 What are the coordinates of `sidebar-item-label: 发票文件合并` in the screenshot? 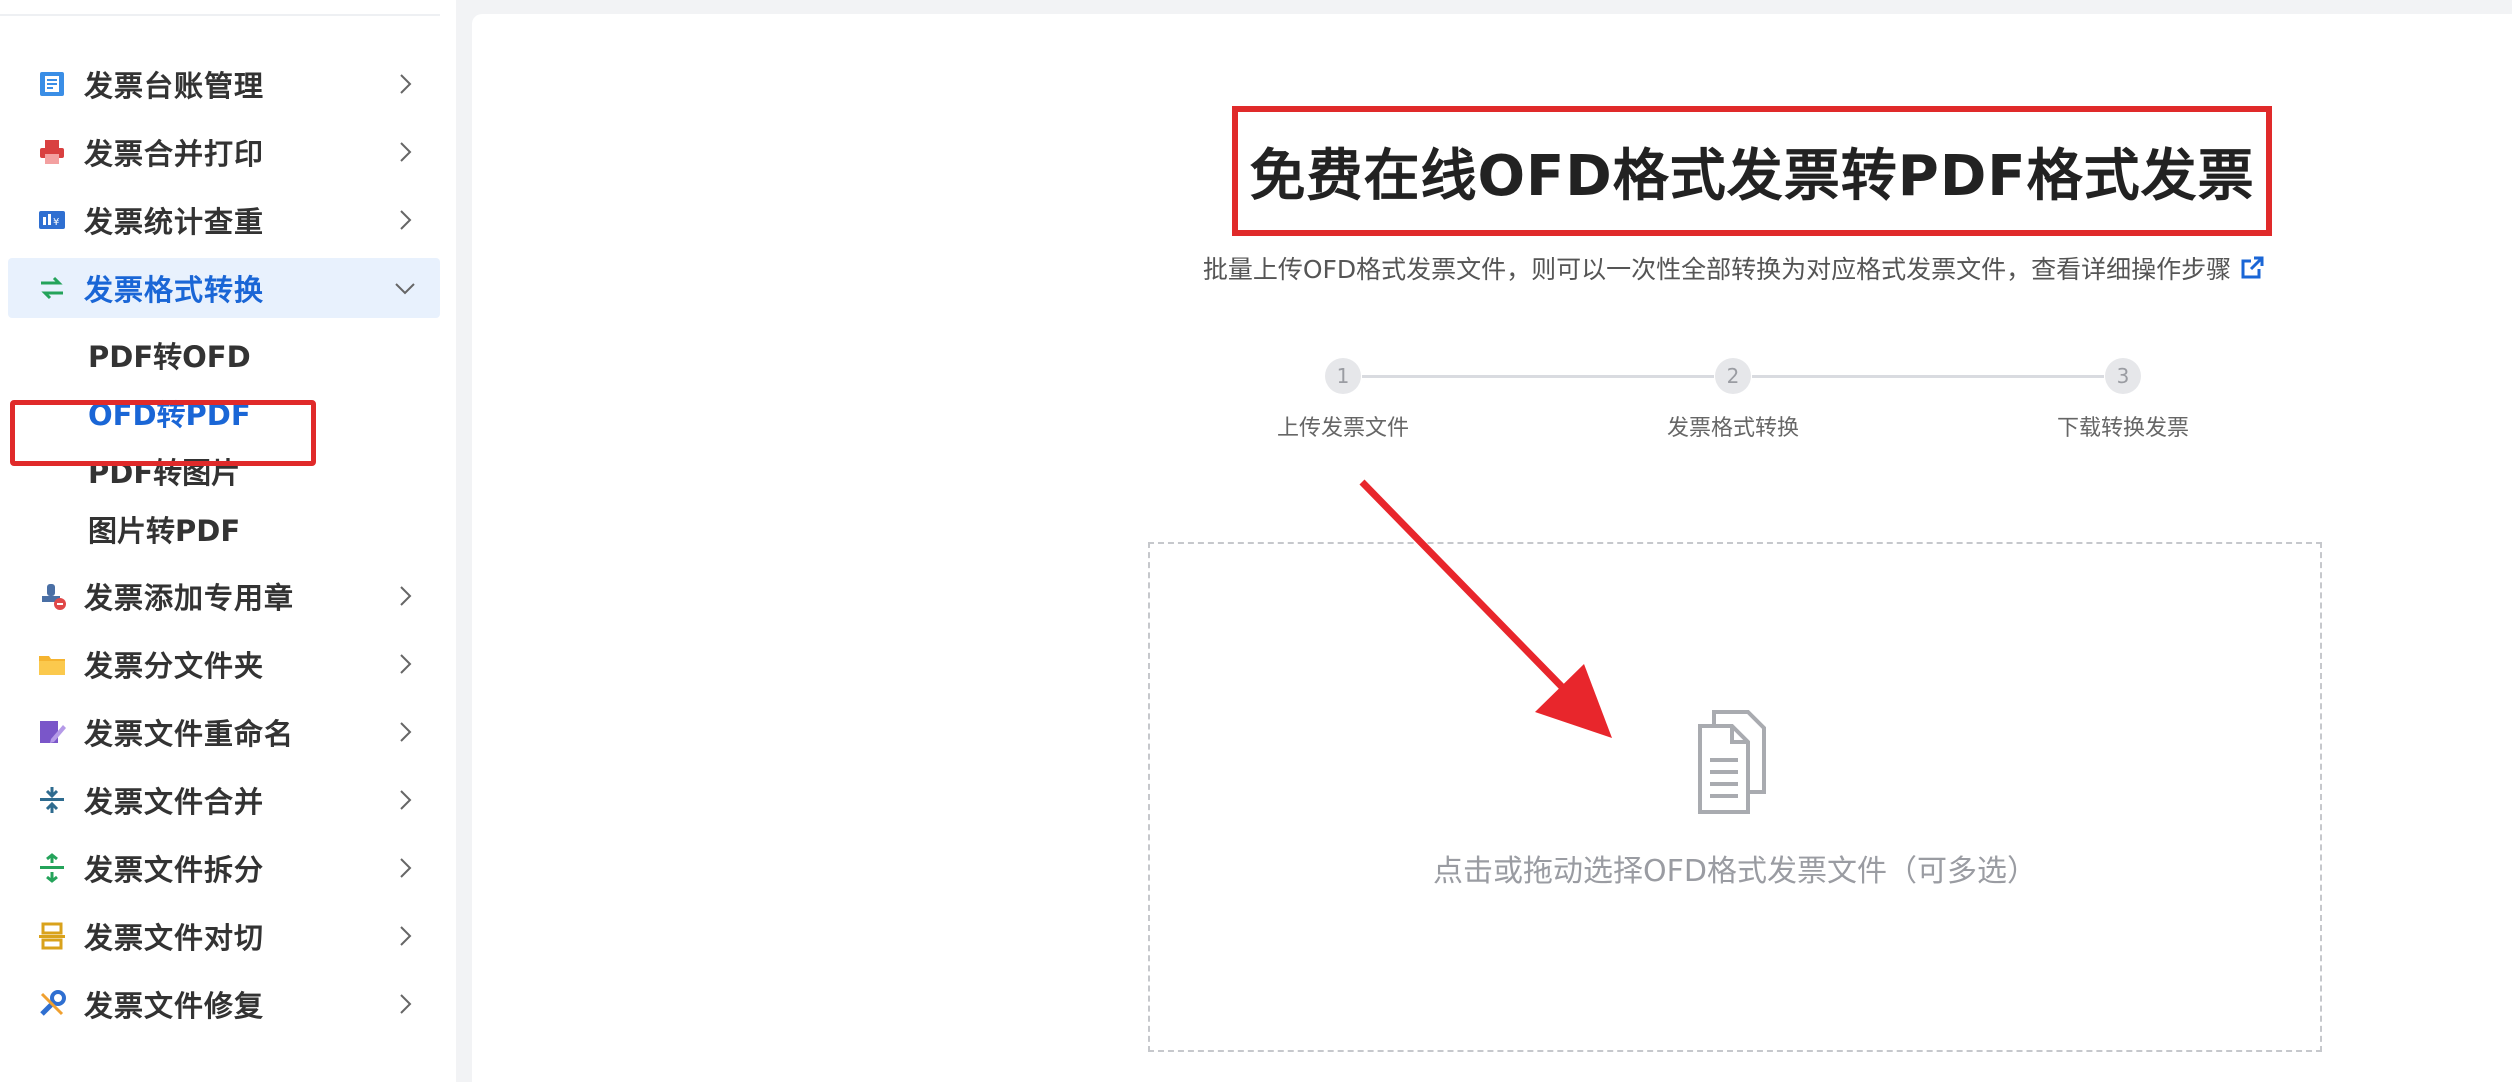 It's located at (174, 802).